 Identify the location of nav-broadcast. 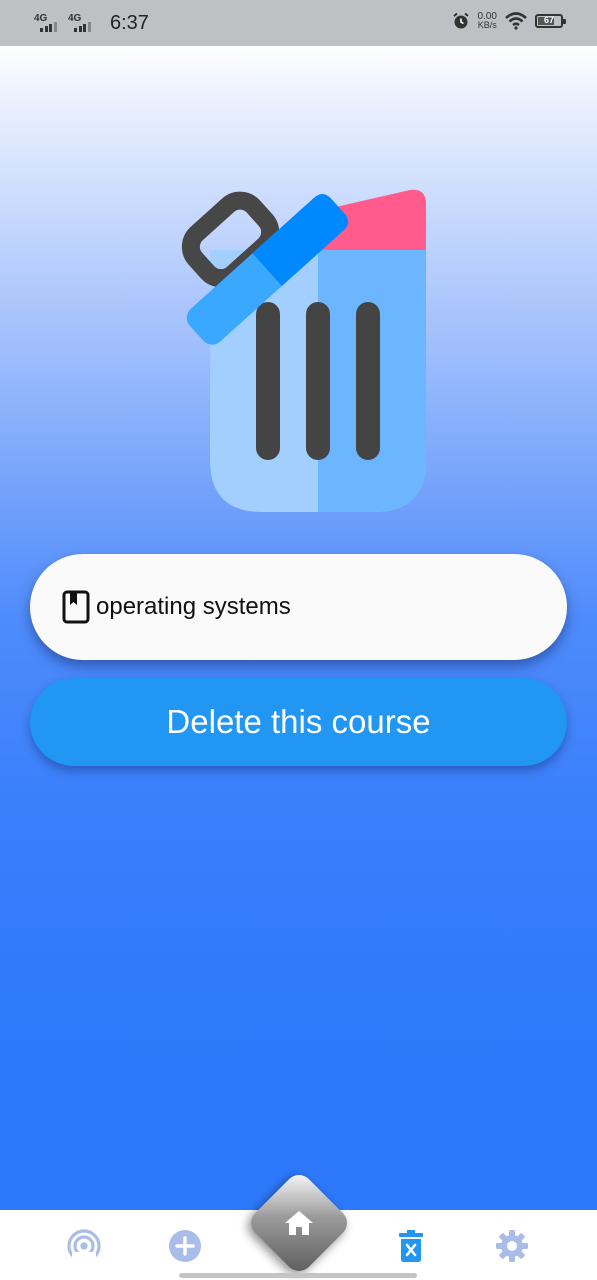
(84, 1246).